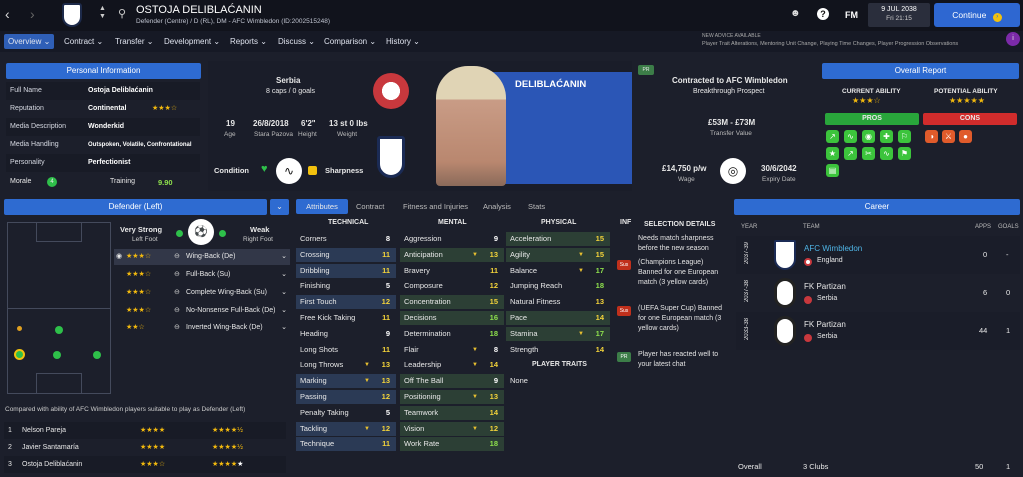 Image resolution: width=1023 pixels, height=477 pixels. Describe the element at coordinates (868, 136) in the screenshot. I see `pro-icon: ◉` at that location.